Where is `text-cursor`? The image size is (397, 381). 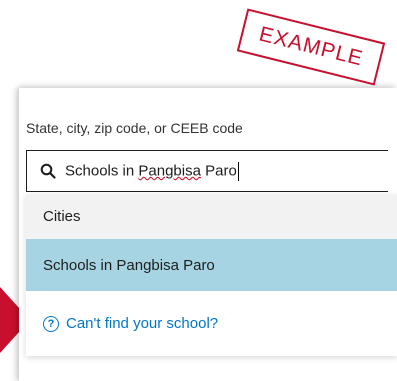
text-cursor is located at coordinates (238, 171).